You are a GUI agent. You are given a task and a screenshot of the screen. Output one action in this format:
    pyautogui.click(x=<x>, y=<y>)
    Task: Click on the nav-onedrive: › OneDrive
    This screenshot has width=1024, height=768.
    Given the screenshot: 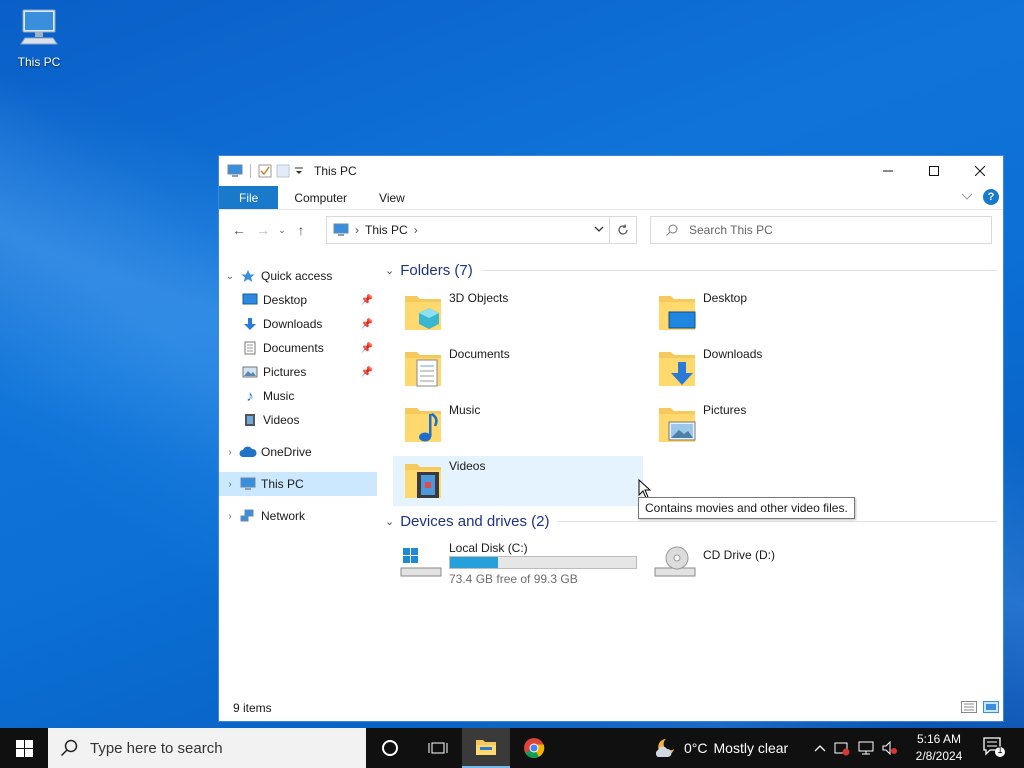 What is the action you would take?
    pyautogui.click(x=298, y=452)
    